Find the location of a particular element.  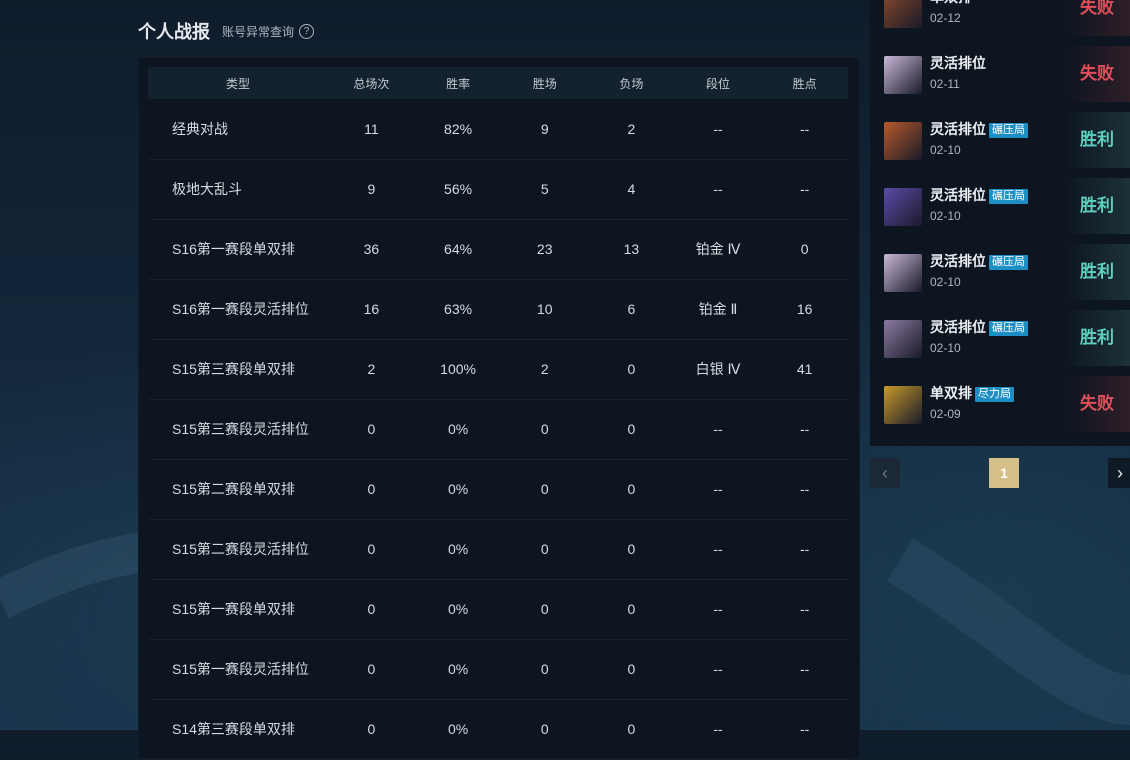

table-cell: 100% is located at coordinates (458, 369).